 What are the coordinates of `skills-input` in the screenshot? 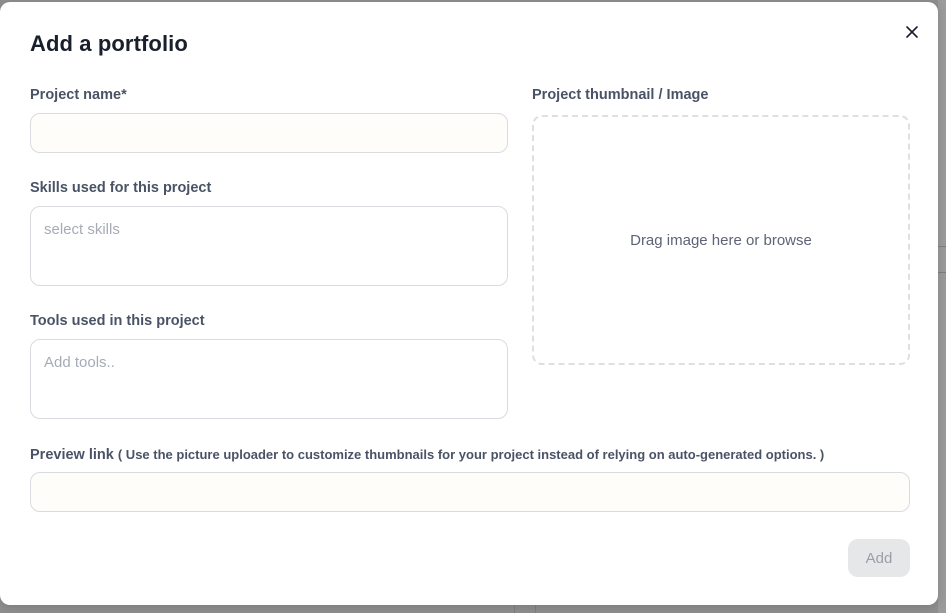 It's located at (269, 246).